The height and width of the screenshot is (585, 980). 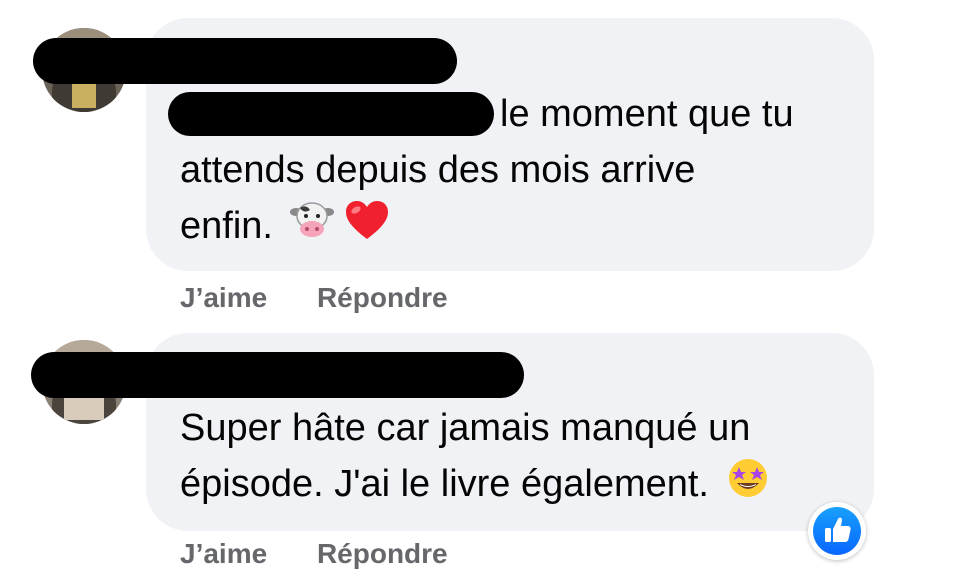 What do you see at coordinates (277, 375) in the screenshot?
I see `redacted-author-name` at bounding box center [277, 375].